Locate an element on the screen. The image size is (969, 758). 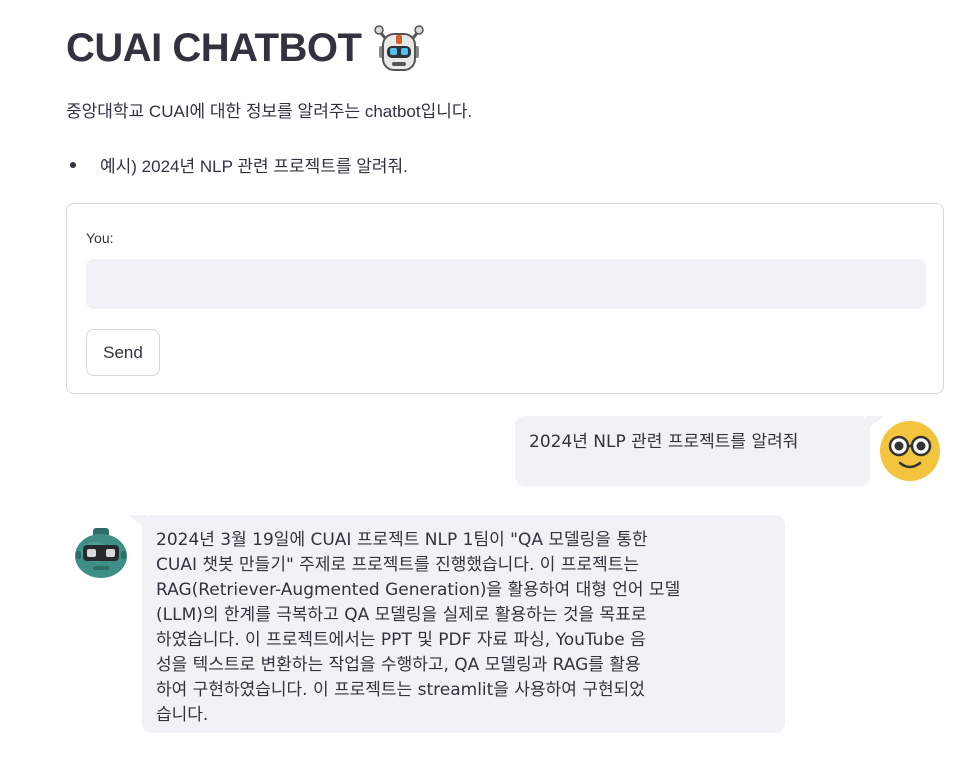
page-title: CUAI CHATBOT is located at coordinates (214, 47).